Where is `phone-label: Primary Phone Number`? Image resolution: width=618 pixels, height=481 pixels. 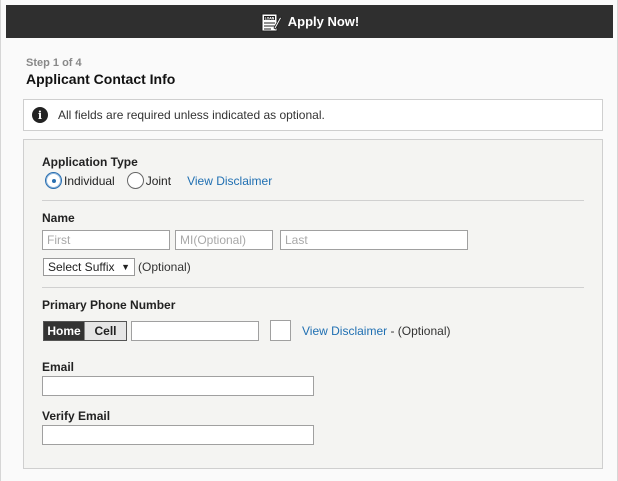
phone-label: Primary Phone Number is located at coordinates (109, 305).